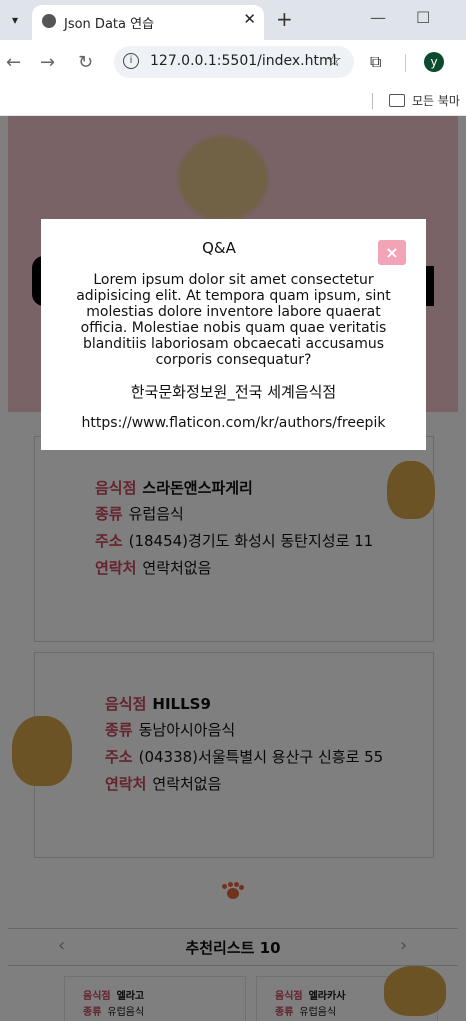 This screenshot has width=466, height=1021. What do you see at coordinates (397, 100) in the screenshot?
I see `folder-icon` at bounding box center [397, 100].